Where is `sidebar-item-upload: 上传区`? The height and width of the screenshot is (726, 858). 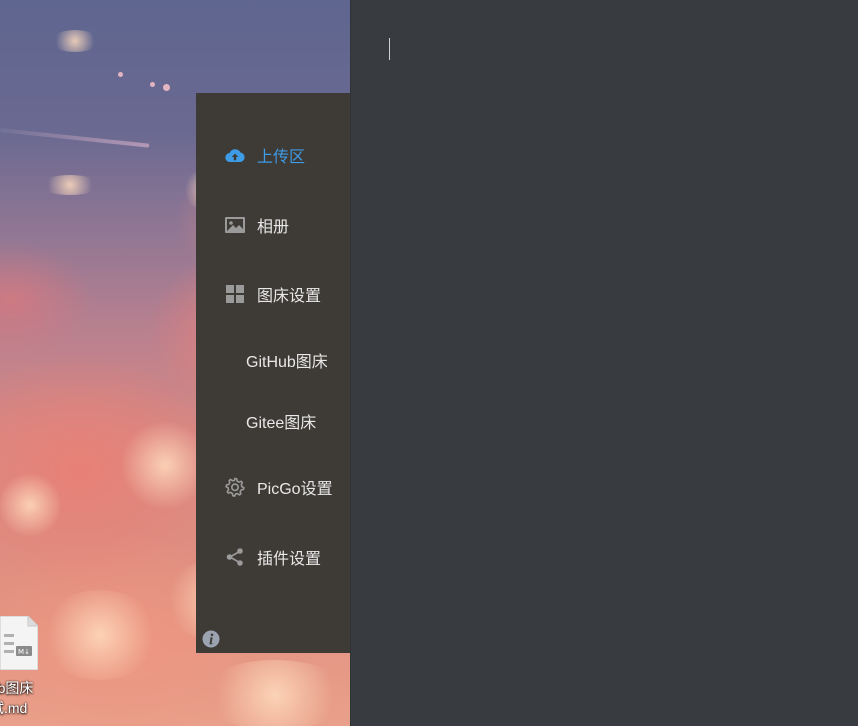
sidebar-item-upload: 上传区 is located at coordinates (273, 155).